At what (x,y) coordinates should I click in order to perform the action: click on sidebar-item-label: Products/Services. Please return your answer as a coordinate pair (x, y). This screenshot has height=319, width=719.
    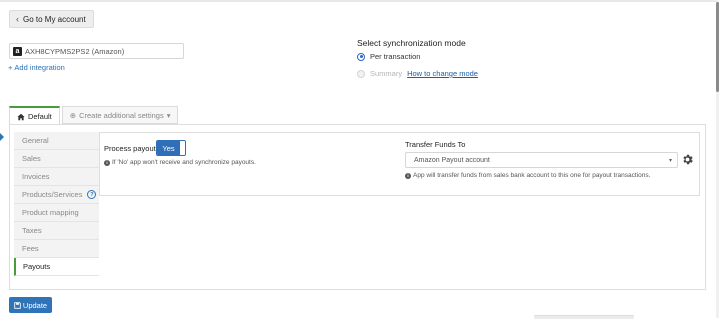
    Looking at the image, I should click on (52, 194).